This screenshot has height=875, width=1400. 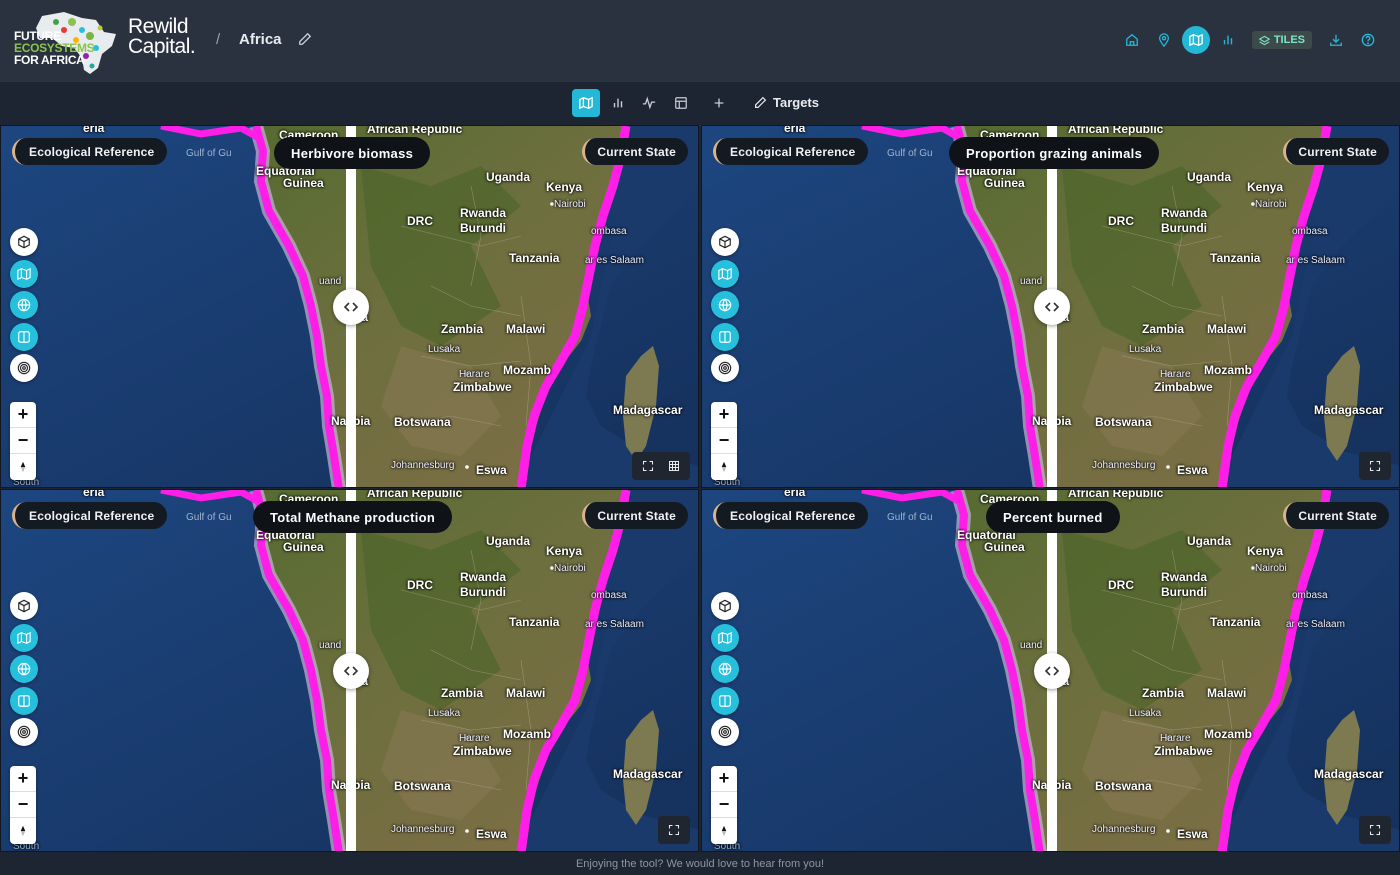 What do you see at coordinates (1209, 177) in the screenshot?
I see `map-label-uganda: Uganda` at bounding box center [1209, 177].